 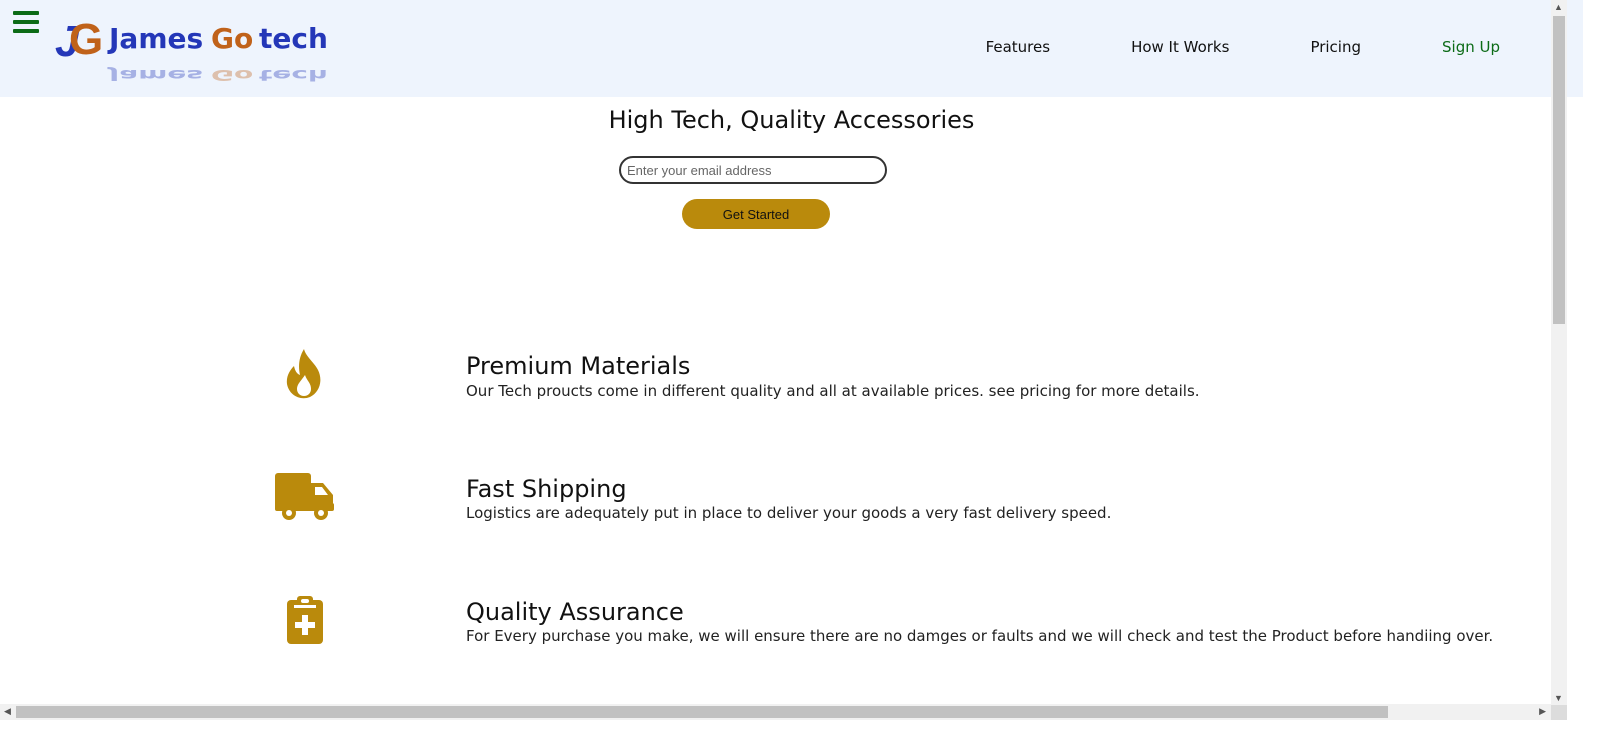 I want to click on feature-title: Fast Shipping, so click(x=546, y=489).